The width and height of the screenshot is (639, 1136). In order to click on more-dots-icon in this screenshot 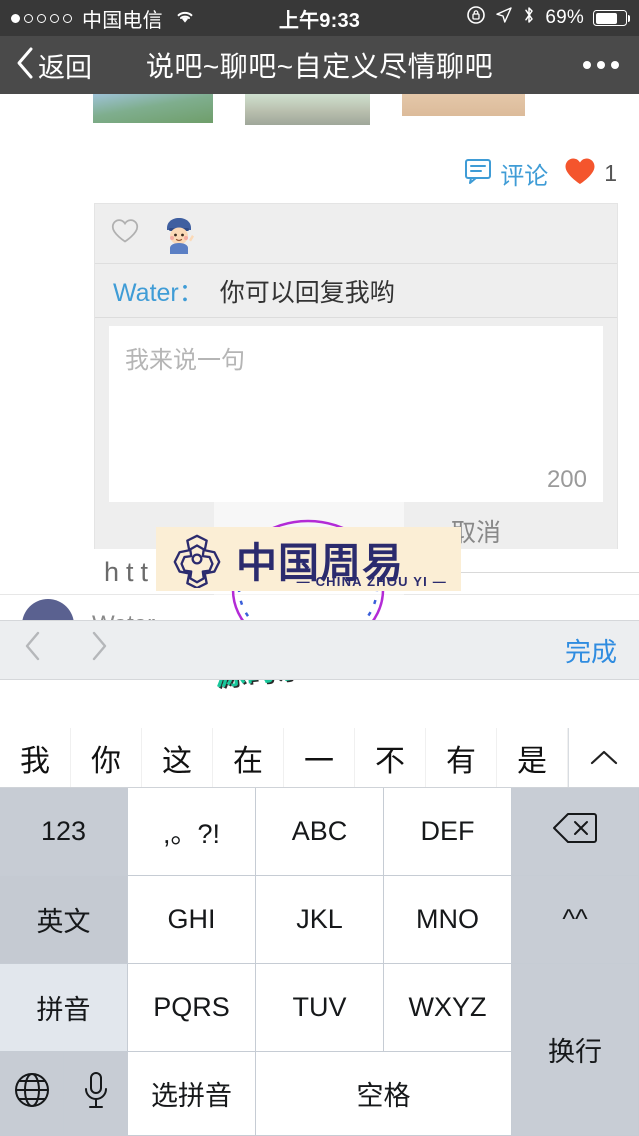, I will do `click(611, 65)`.